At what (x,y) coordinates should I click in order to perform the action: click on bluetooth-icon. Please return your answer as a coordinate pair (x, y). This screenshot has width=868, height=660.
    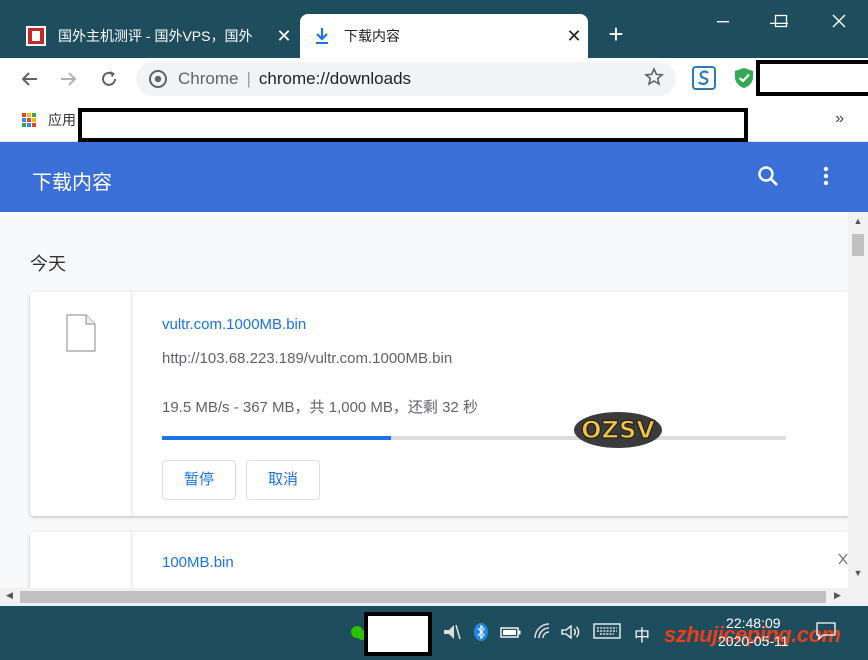
    Looking at the image, I should click on (481, 633).